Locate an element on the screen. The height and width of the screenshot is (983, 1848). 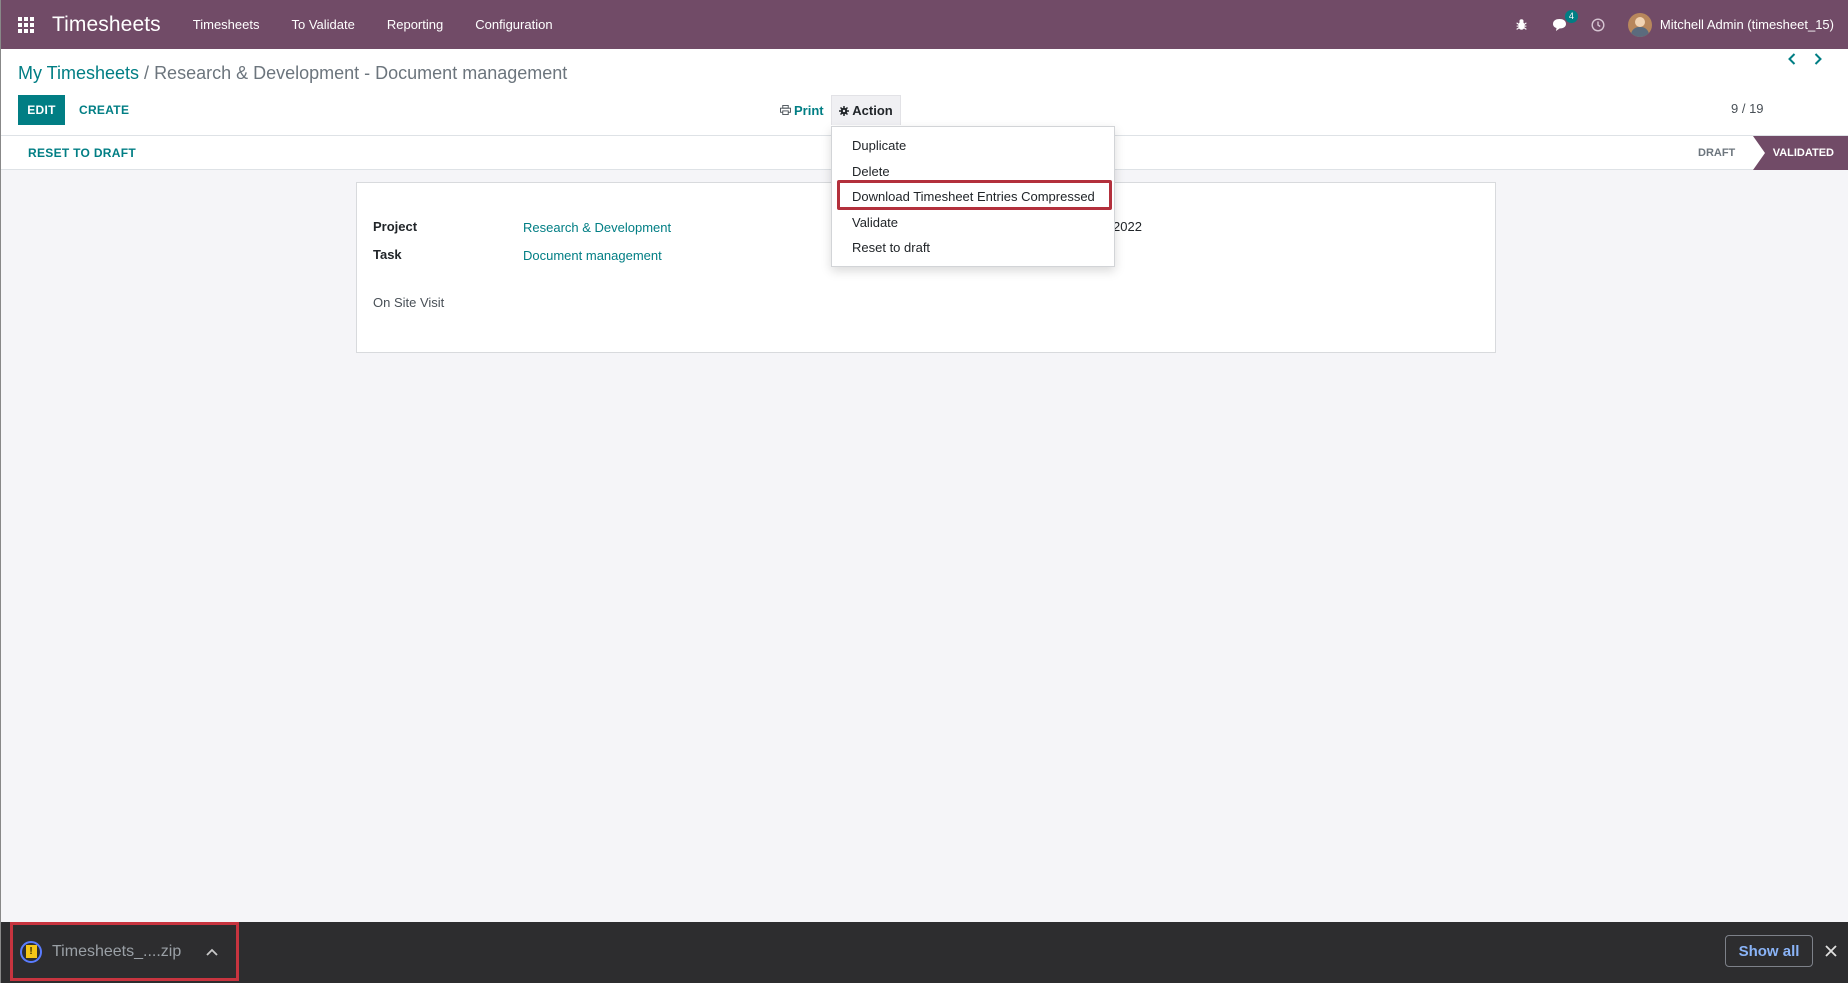
chevron-up-icon is located at coordinates (212, 952).